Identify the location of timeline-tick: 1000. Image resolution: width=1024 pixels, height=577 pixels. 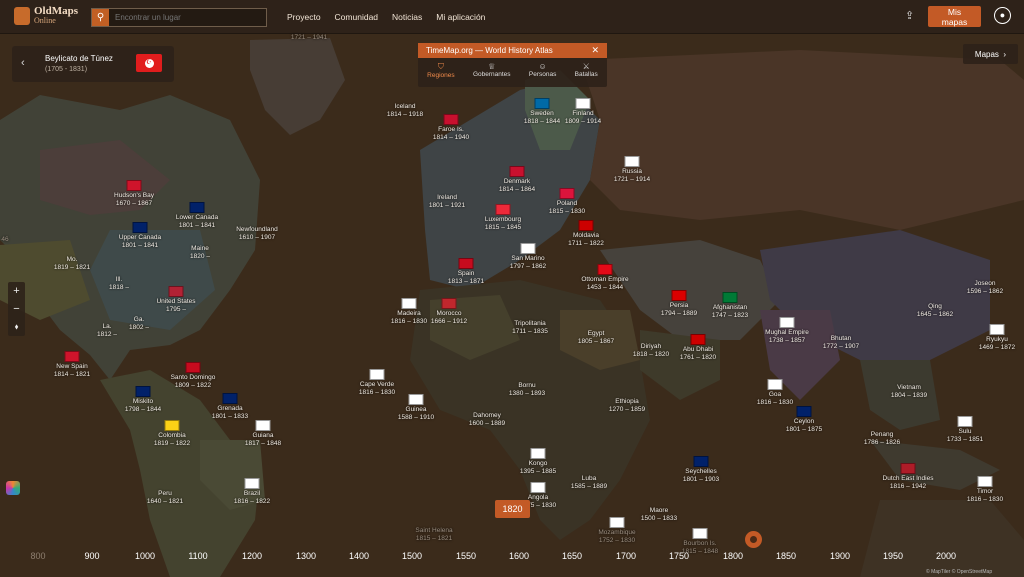
(145, 556).